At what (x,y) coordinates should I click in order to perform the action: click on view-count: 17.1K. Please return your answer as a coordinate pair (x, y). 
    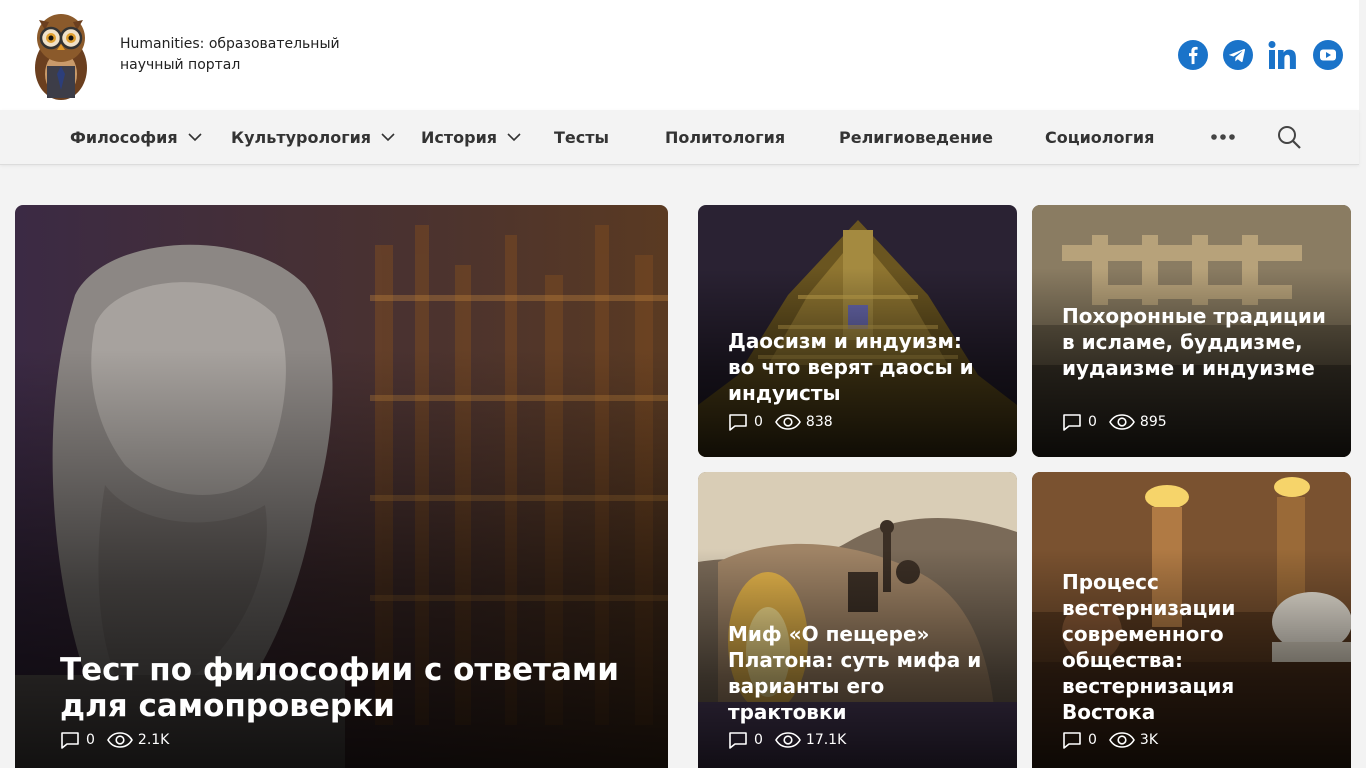
    Looking at the image, I should click on (826, 740).